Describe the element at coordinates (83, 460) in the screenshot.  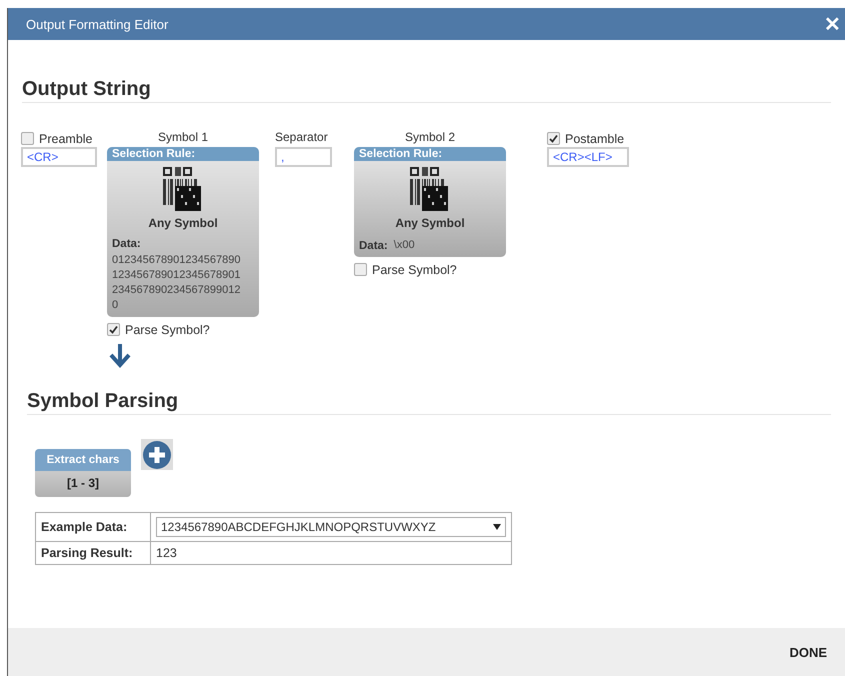
I see `rule-title: Extract chars` at that location.